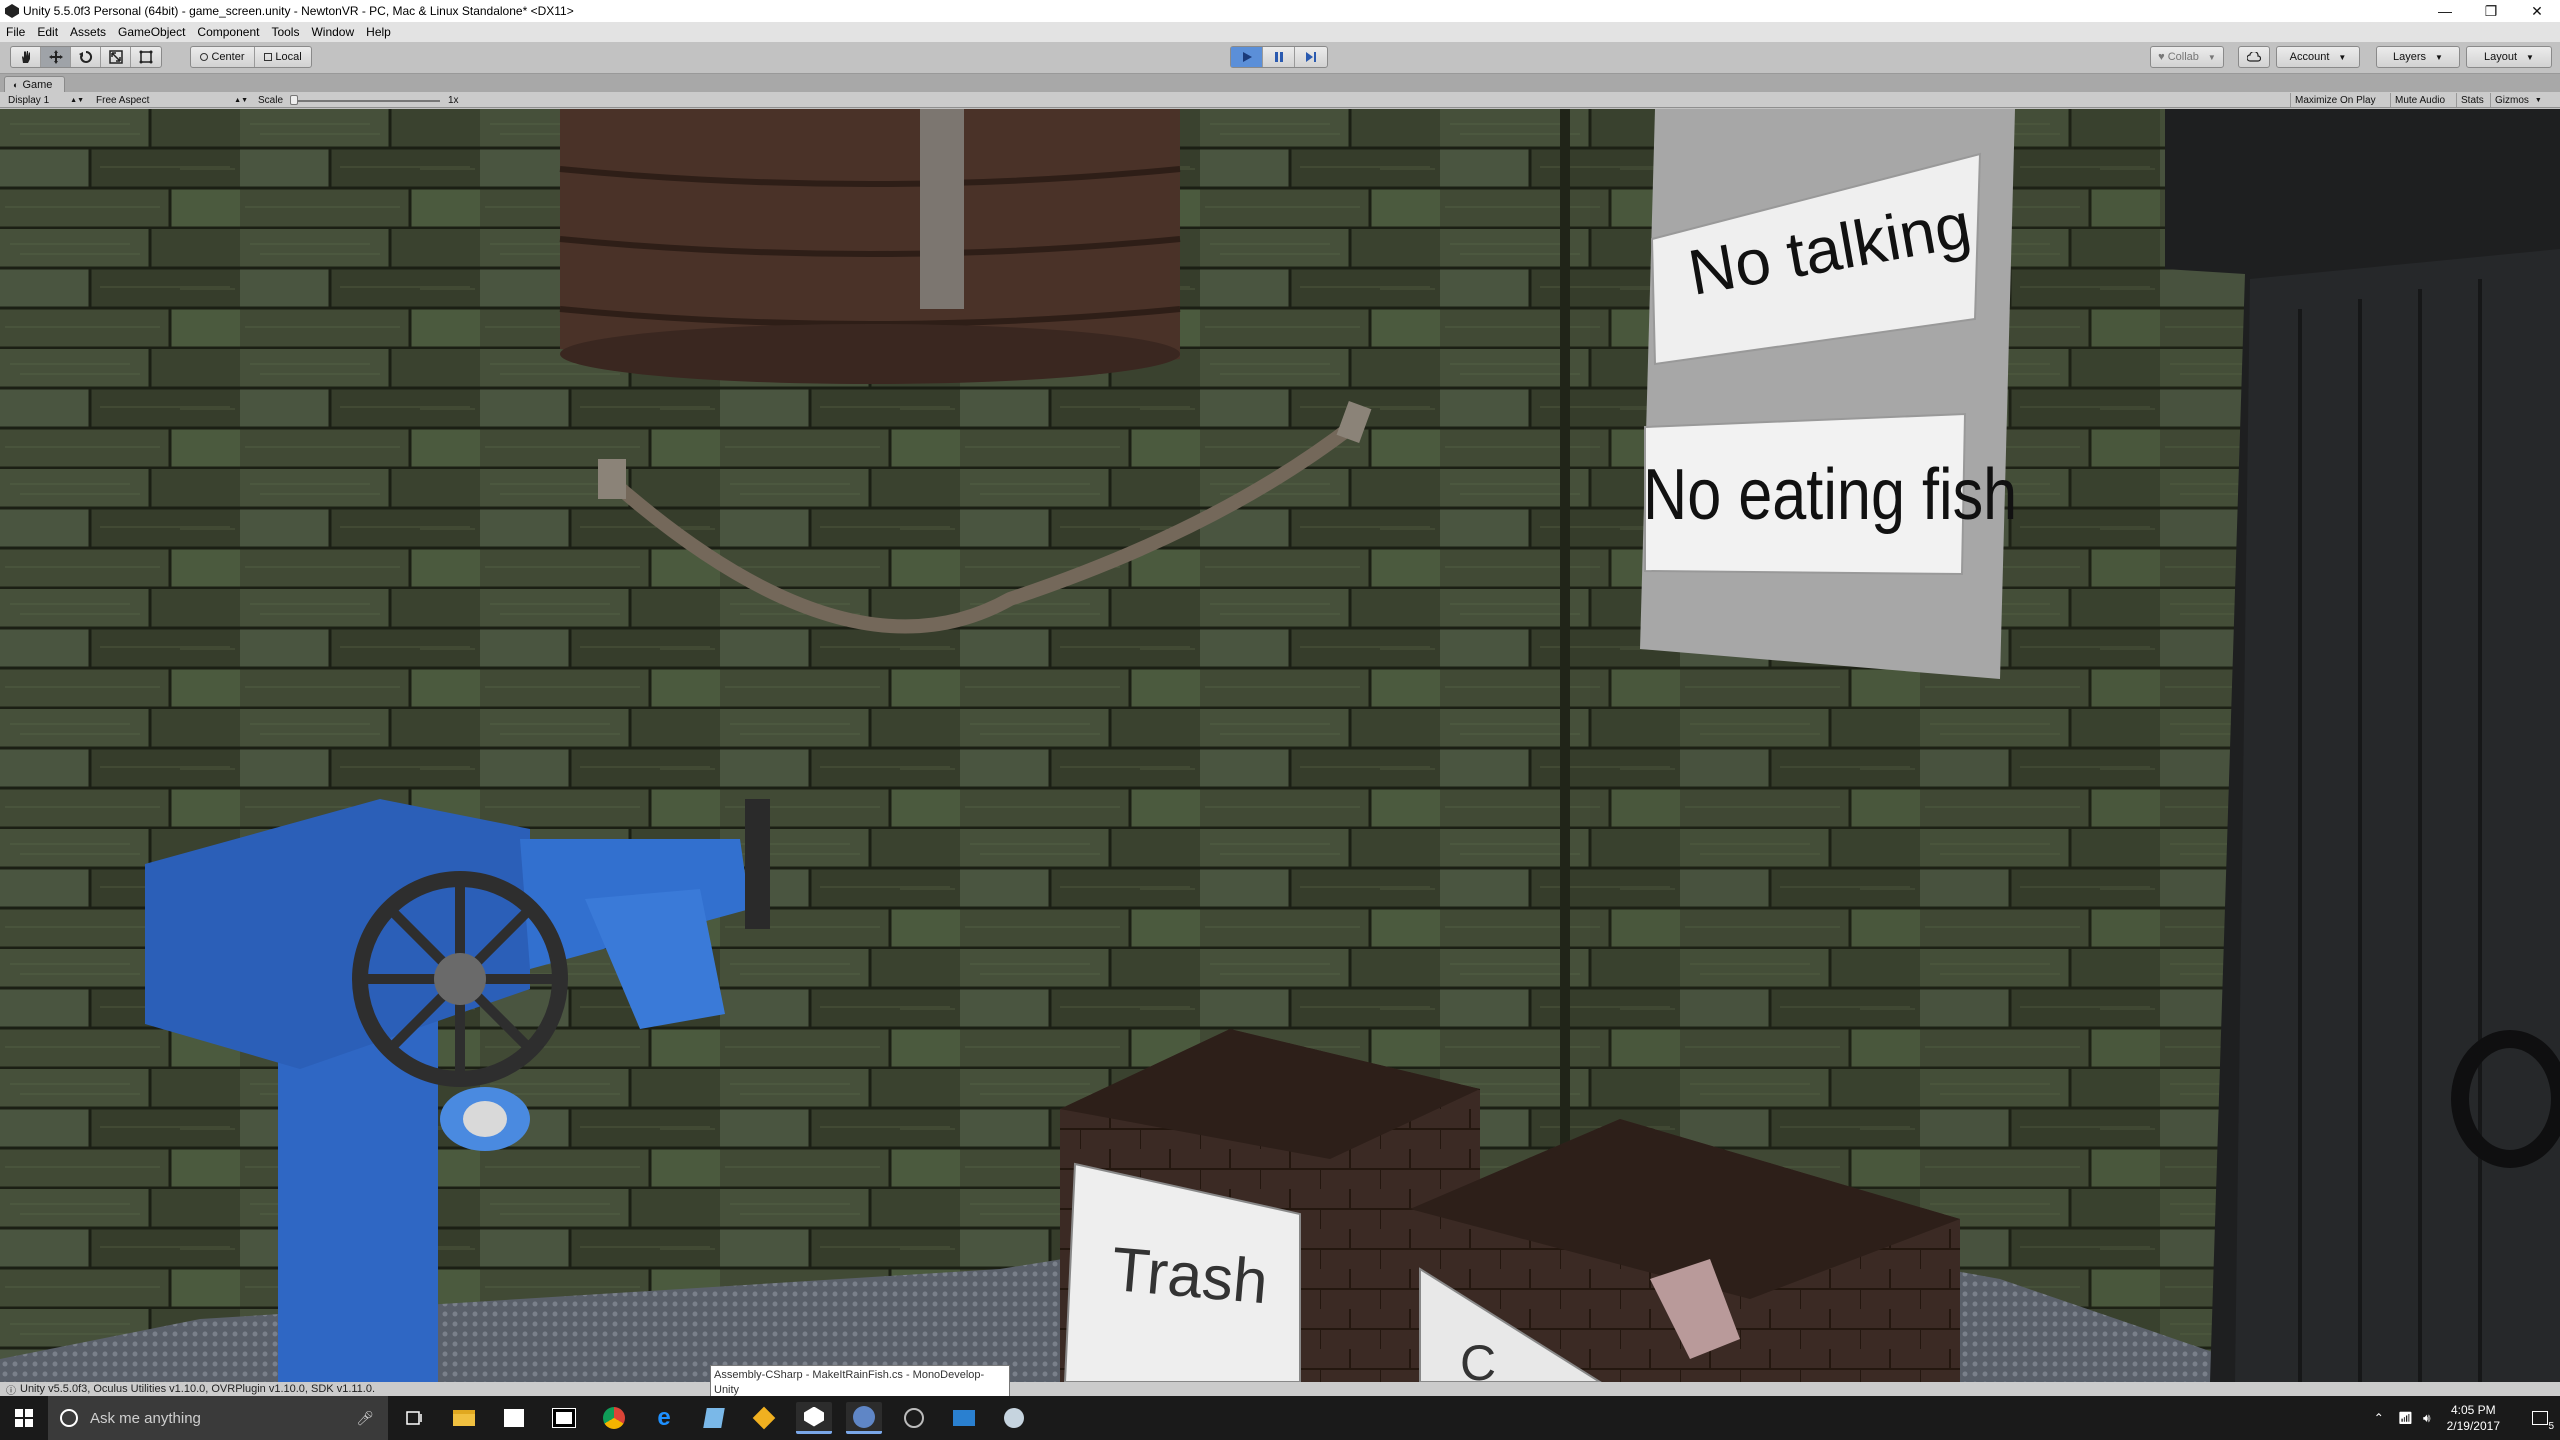  Describe the element at coordinates (151, 32) in the screenshot. I see `menu-gameobject: GameObject` at that location.